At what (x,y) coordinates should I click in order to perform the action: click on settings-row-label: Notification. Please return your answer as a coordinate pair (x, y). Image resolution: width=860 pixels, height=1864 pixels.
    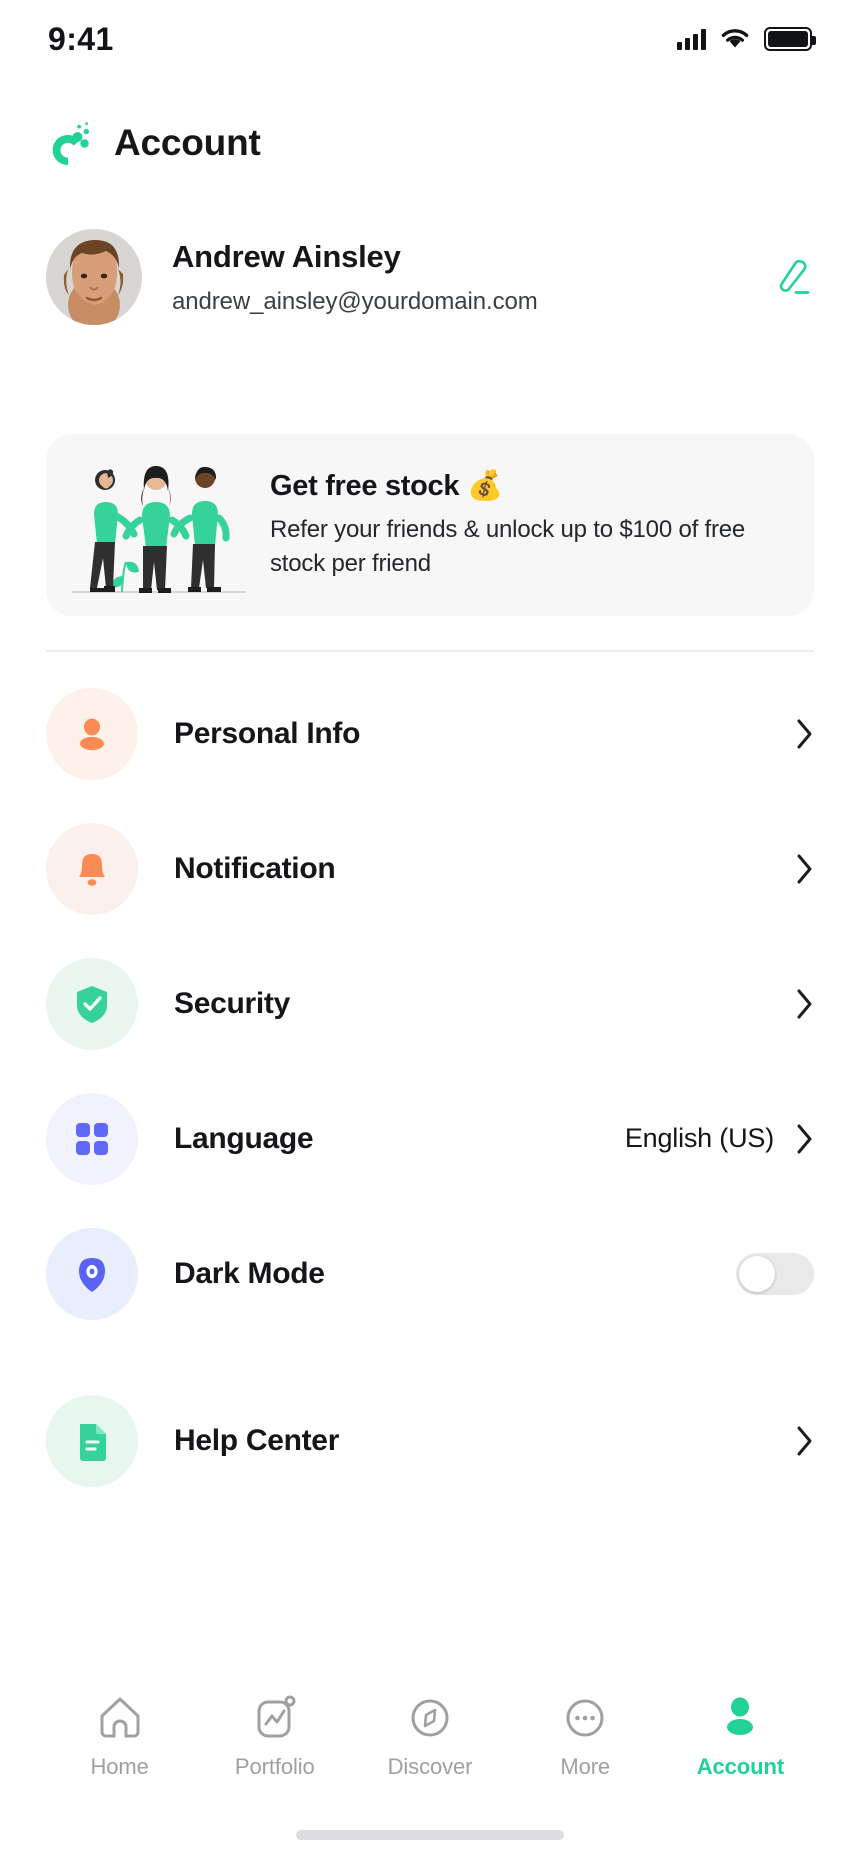
    Looking at the image, I should click on (255, 868).